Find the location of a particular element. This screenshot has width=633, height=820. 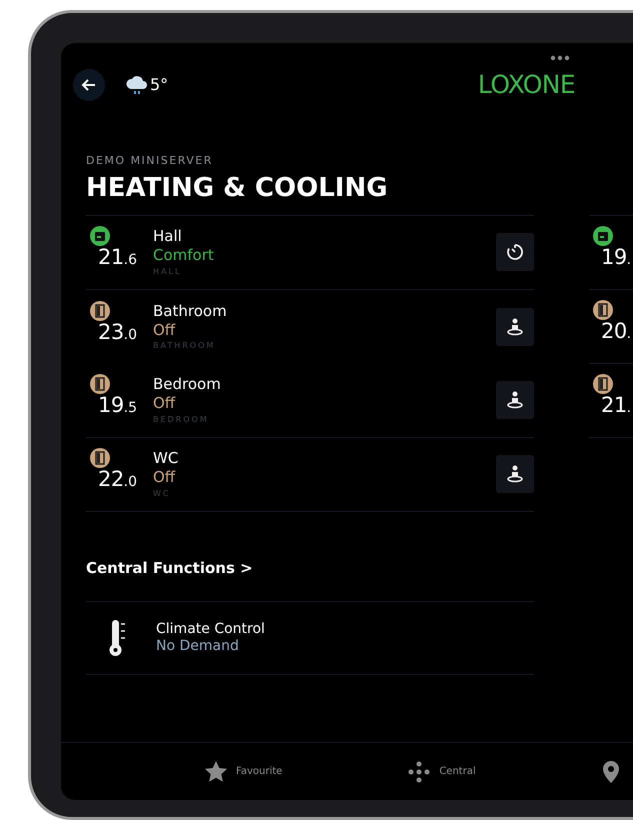

temperature-reading: 23.0 is located at coordinates (118, 332).